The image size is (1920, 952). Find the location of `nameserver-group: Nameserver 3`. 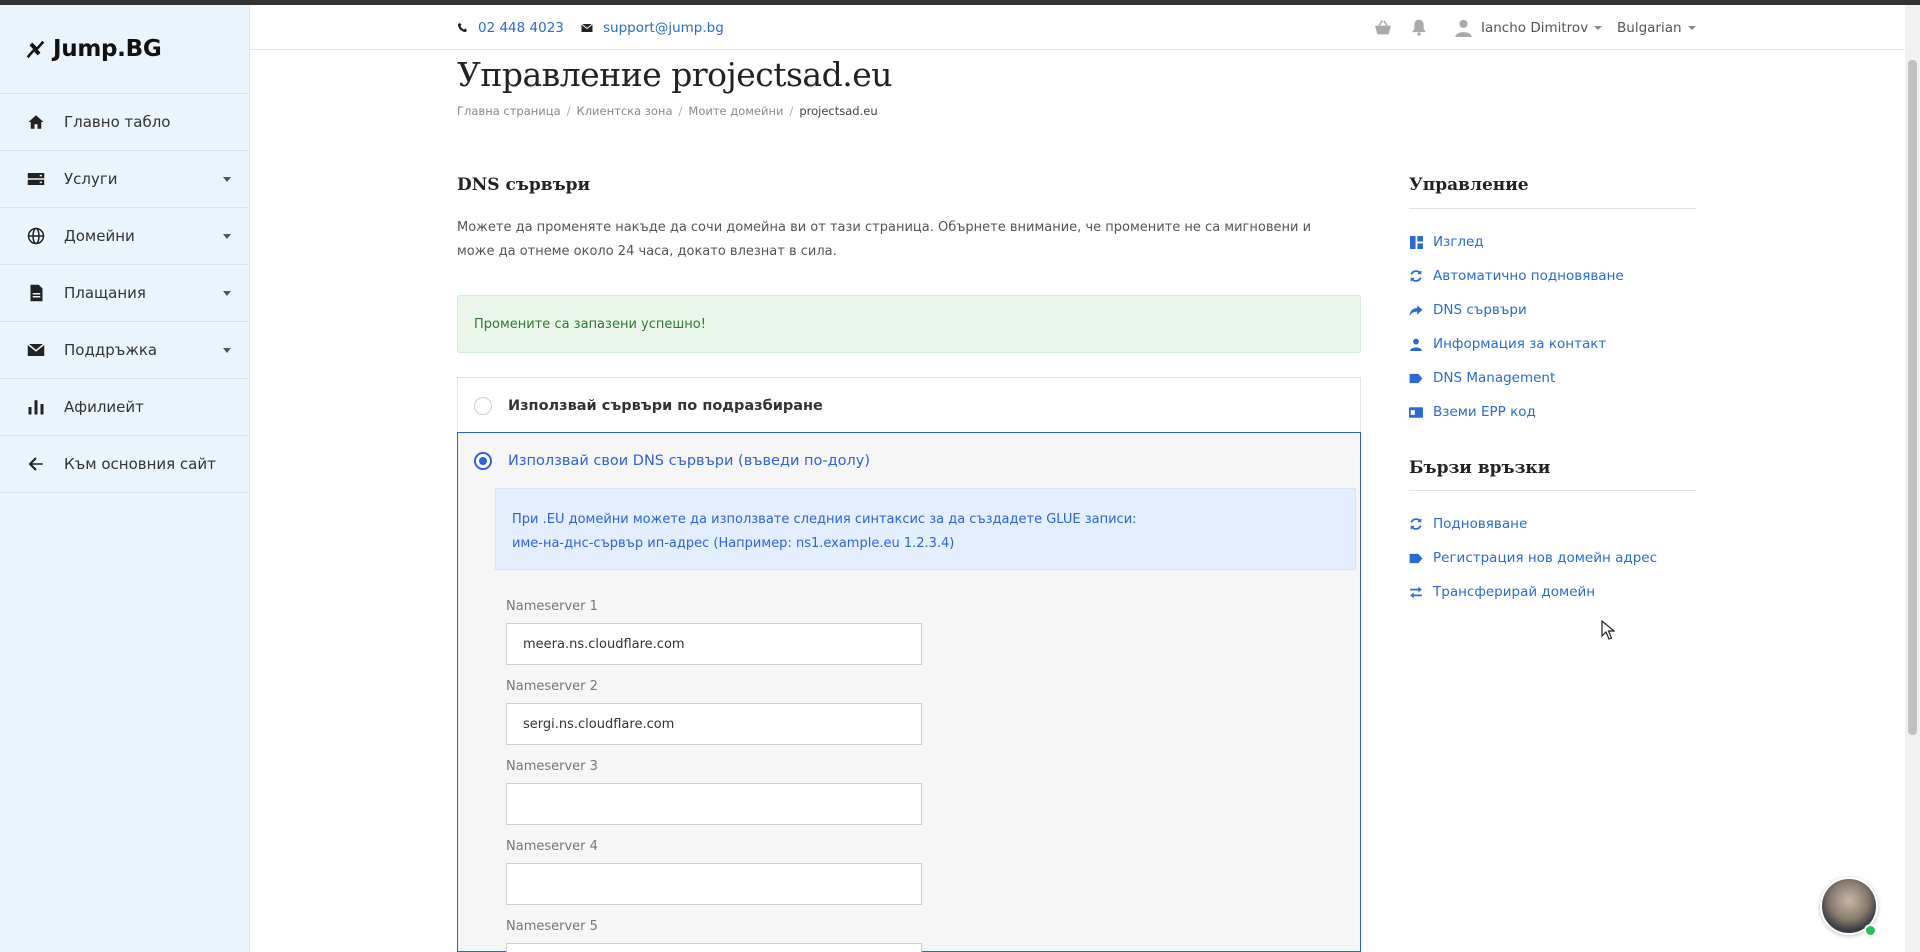

nameserver-group: Nameserver 3 is located at coordinates (933, 791).